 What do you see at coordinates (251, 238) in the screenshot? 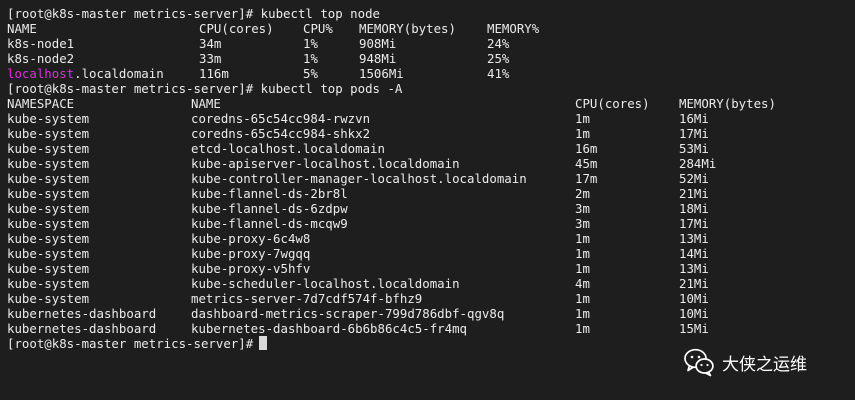
I see `pod-name: kube-proxy-6c4w8` at bounding box center [251, 238].